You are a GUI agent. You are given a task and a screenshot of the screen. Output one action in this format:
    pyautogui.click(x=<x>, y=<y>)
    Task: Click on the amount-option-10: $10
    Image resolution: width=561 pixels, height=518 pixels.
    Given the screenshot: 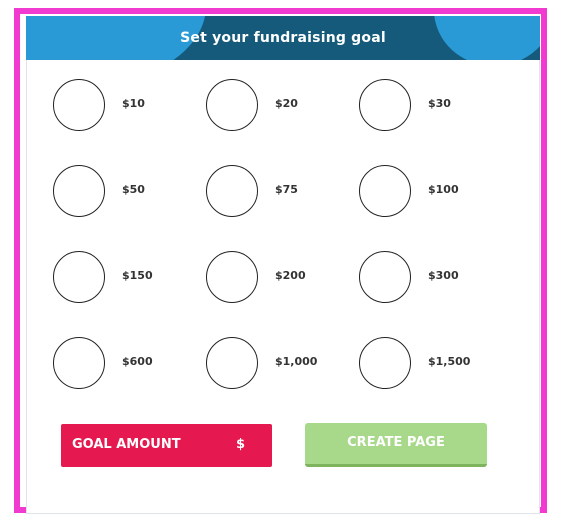 What is the action you would take?
    pyautogui.click(x=129, y=106)
    